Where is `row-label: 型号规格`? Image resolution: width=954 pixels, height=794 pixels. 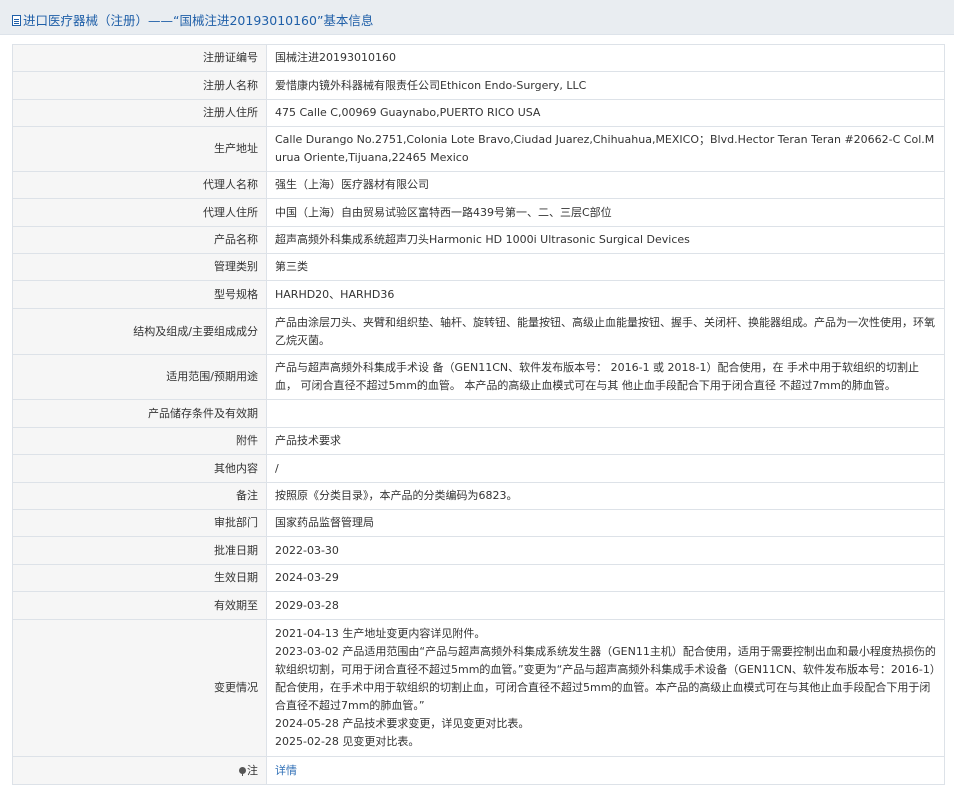
row-label: 型号规格 is located at coordinates (139, 294).